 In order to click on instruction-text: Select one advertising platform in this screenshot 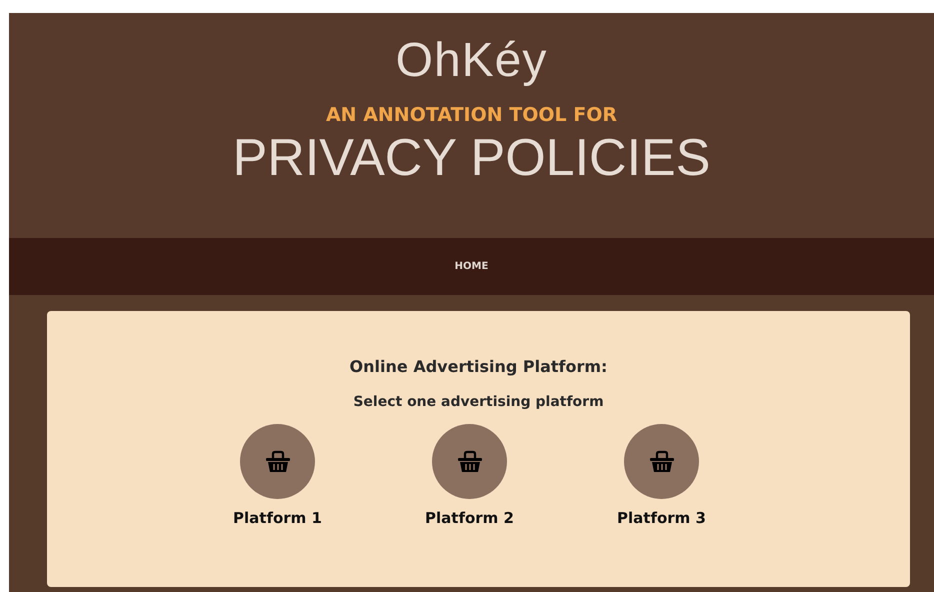, I will do `click(478, 402)`.